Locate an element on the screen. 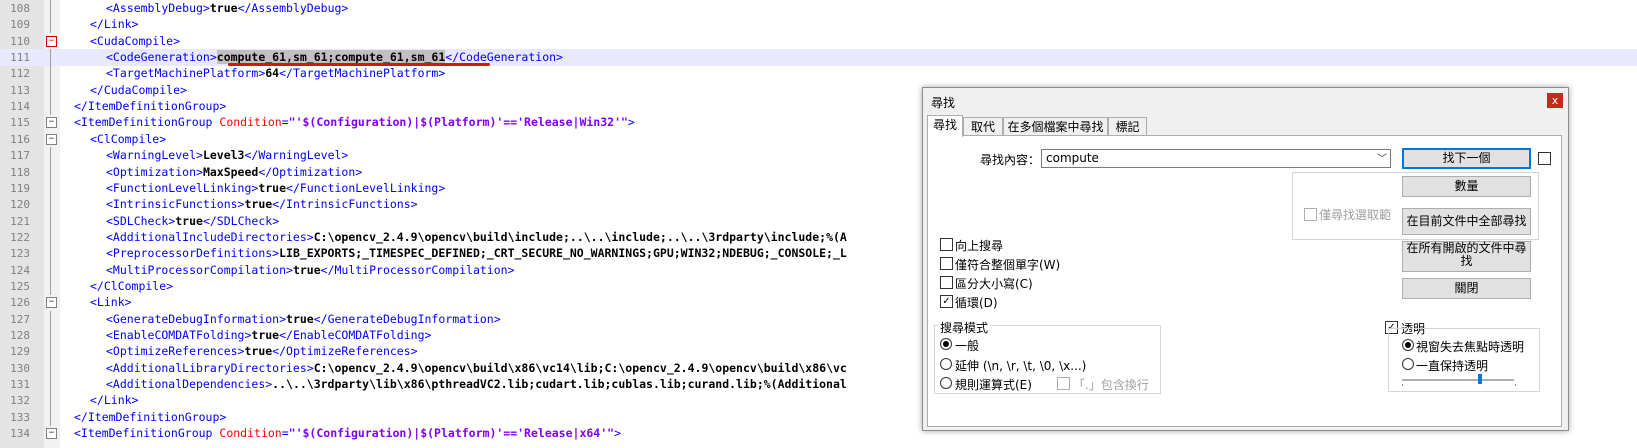  code-token: </Optimization> is located at coordinates (310, 171).